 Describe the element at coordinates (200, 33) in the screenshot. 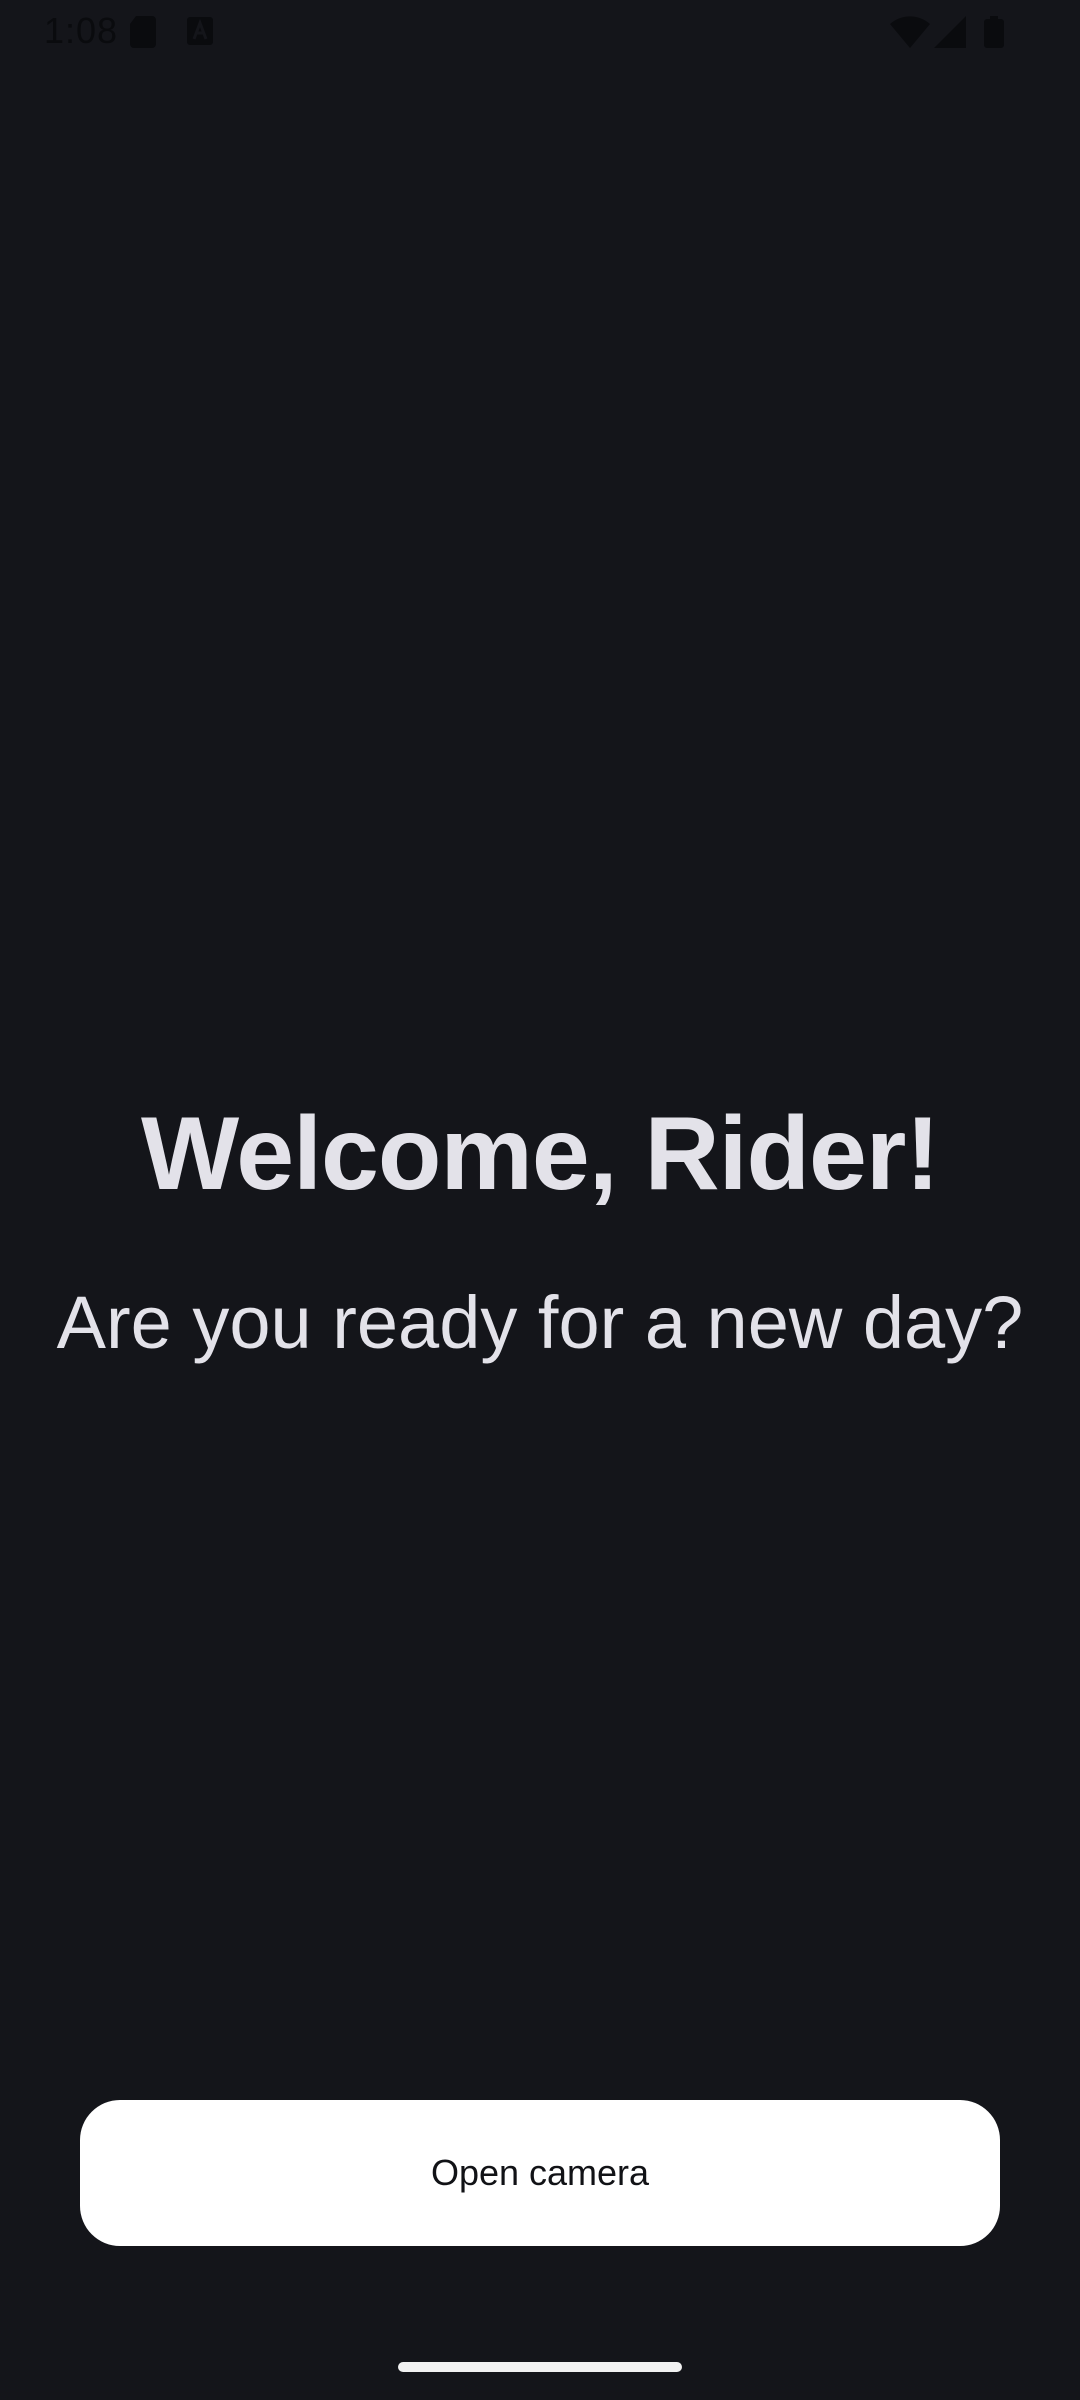

I see `app-notification-icon` at that location.